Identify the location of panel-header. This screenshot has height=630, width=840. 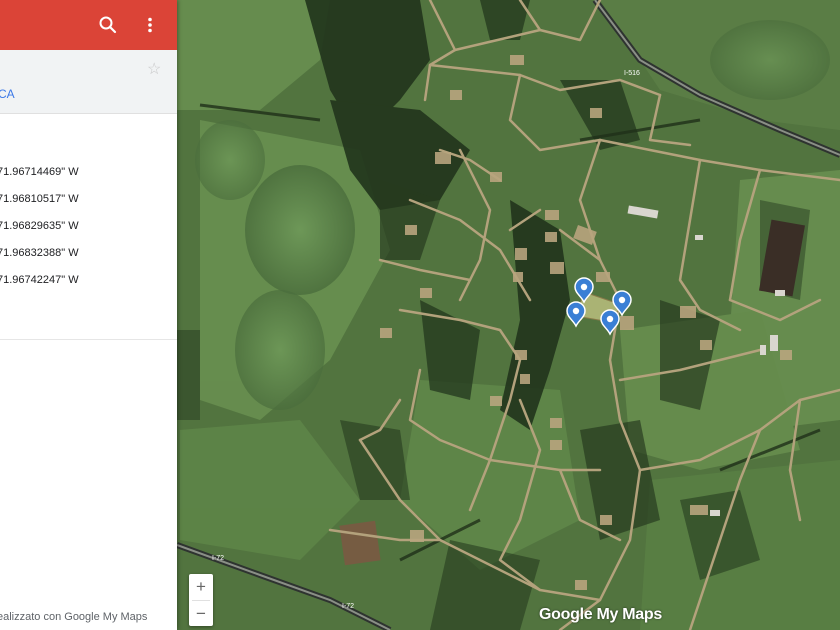
(88, 25).